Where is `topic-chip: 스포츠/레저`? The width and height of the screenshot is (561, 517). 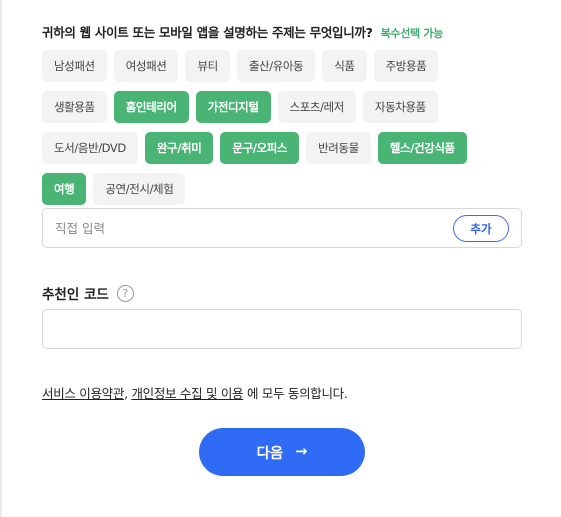 topic-chip: 스포츠/레저 is located at coordinates (316, 107).